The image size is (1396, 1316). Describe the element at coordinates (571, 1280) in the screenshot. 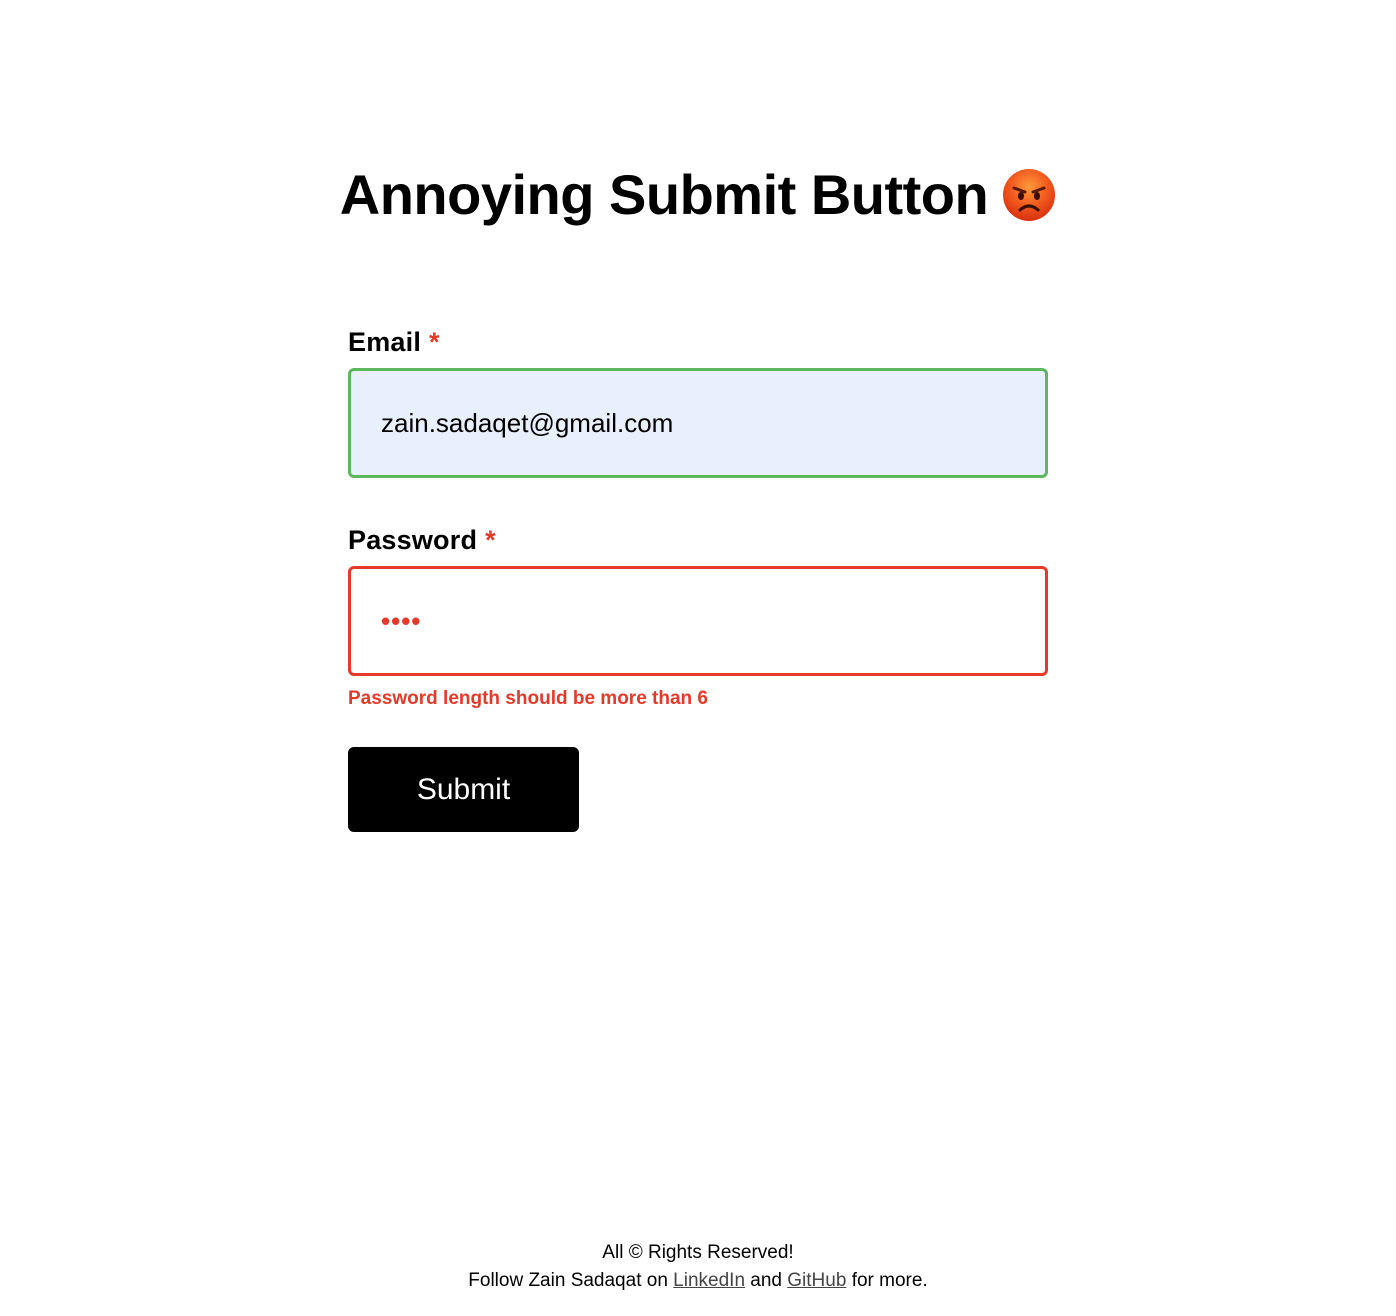

I see `follow-prefix: Follow Zain Sadaqat on` at that location.